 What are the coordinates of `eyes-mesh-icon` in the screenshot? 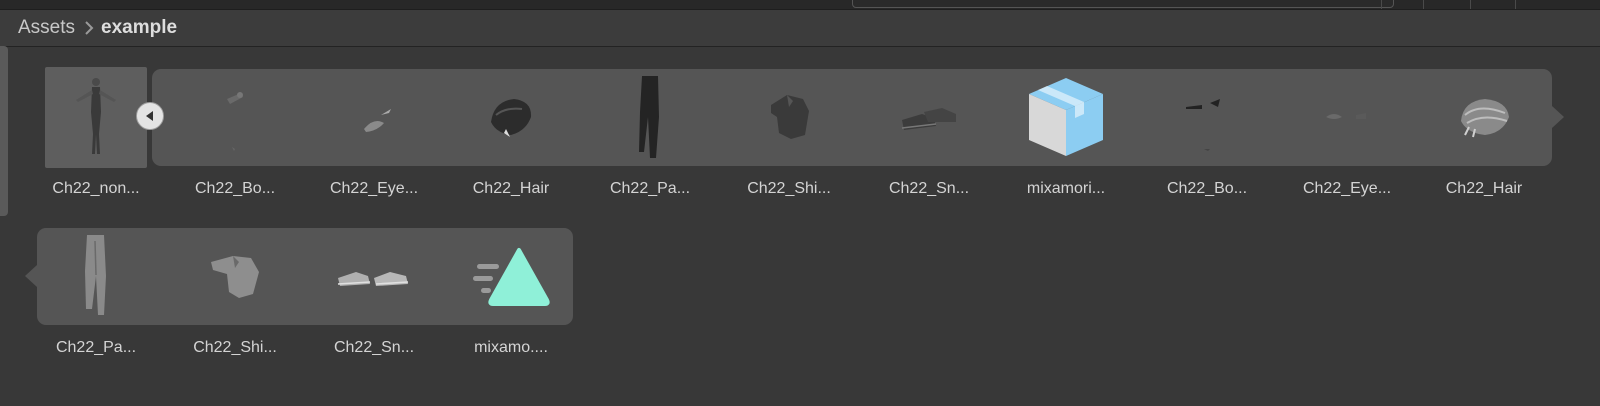 It's located at (374, 117).